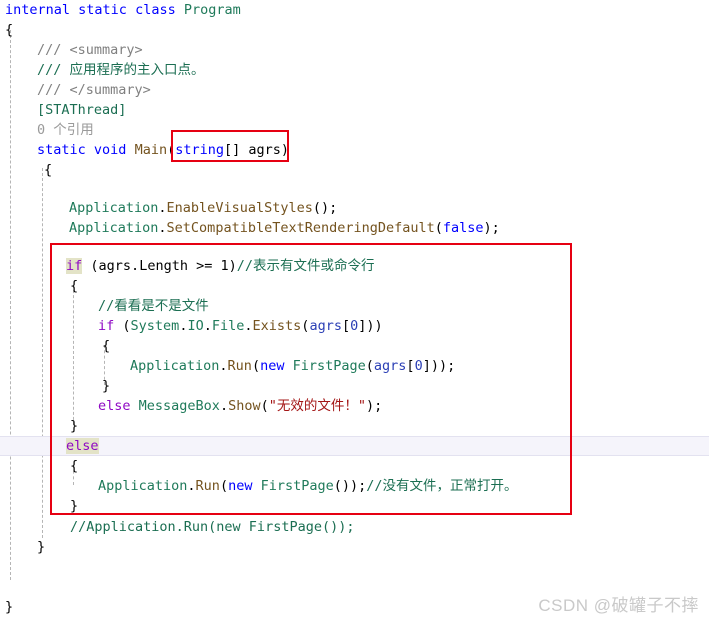 The image size is (709, 624). What do you see at coordinates (305, 266) in the screenshot?
I see `token-comment-cmdline: //表示有文件或命令行` at bounding box center [305, 266].